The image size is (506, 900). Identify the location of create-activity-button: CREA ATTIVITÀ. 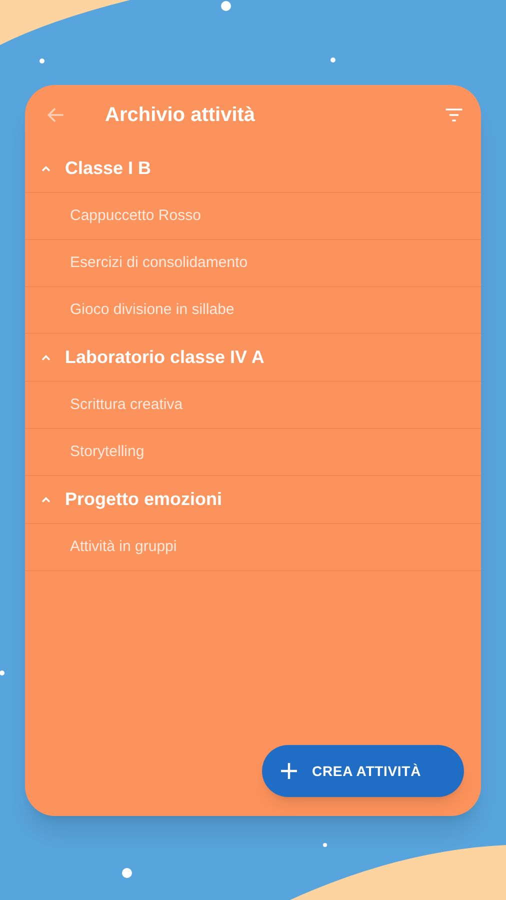
(363, 771).